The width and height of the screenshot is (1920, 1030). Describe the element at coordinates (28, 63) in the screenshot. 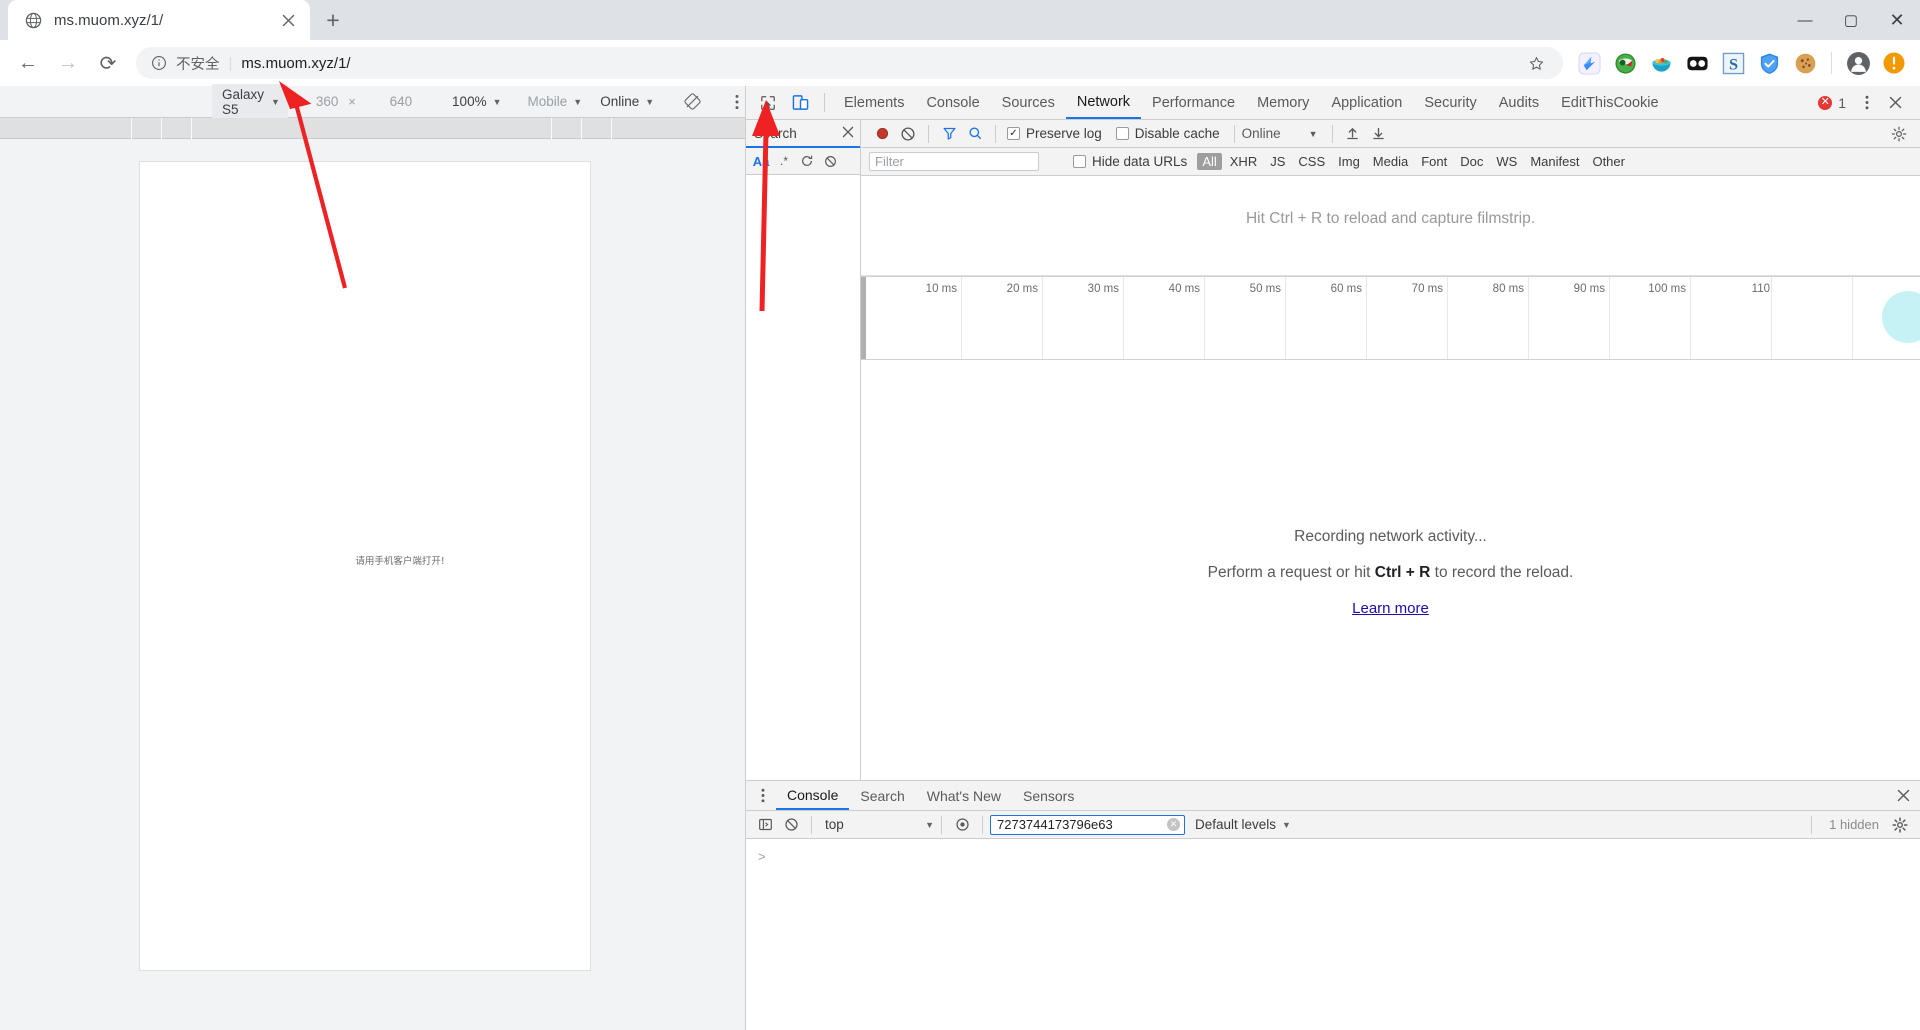

I see `back-button: ←` at that location.